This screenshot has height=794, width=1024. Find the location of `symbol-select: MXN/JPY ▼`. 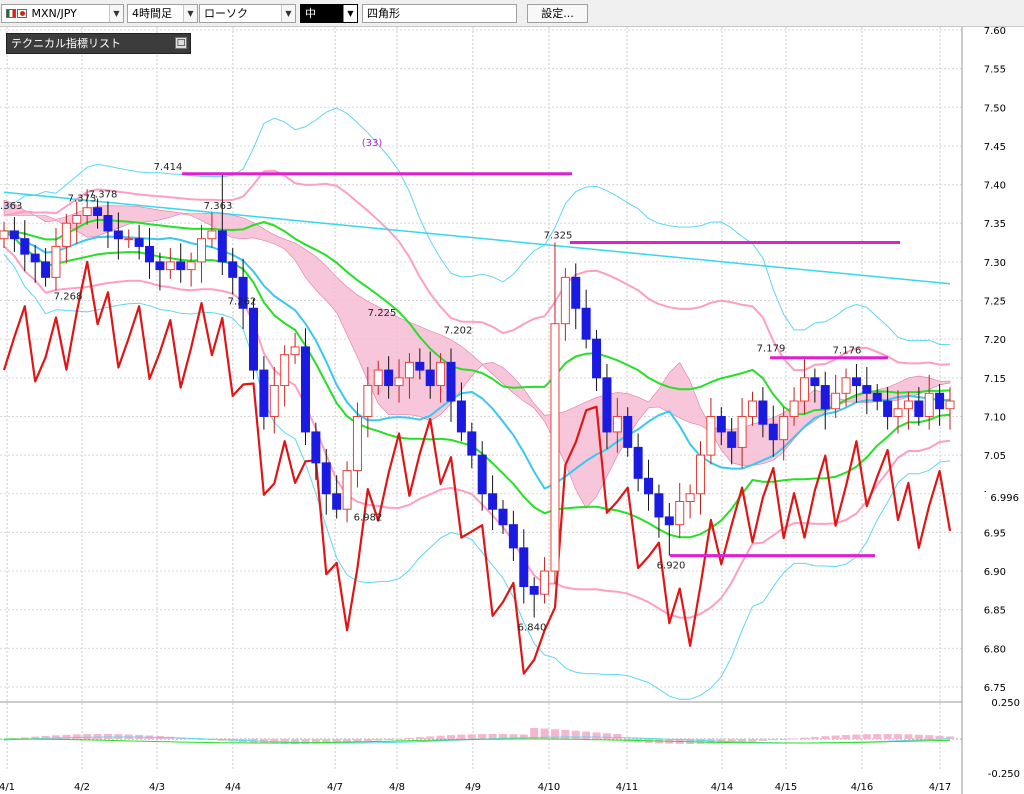

symbol-select: MXN/JPY ▼ is located at coordinates (62, 13).